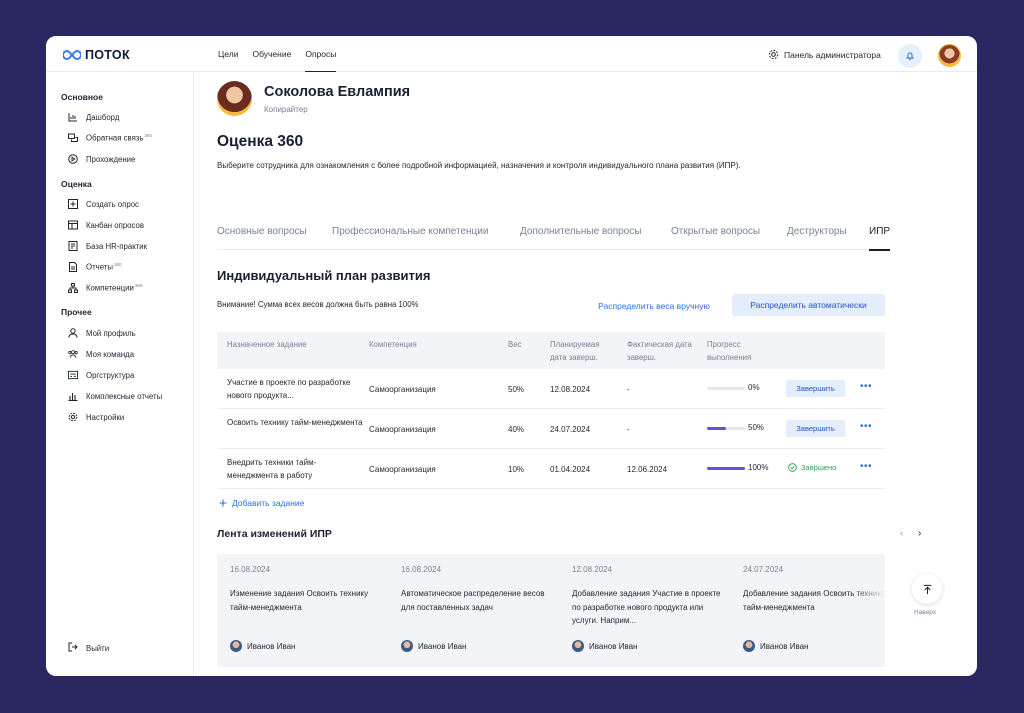  Describe the element at coordinates (729, 351) in the screenshot. I see `col-progress: Прогресс выполнения` at that location.